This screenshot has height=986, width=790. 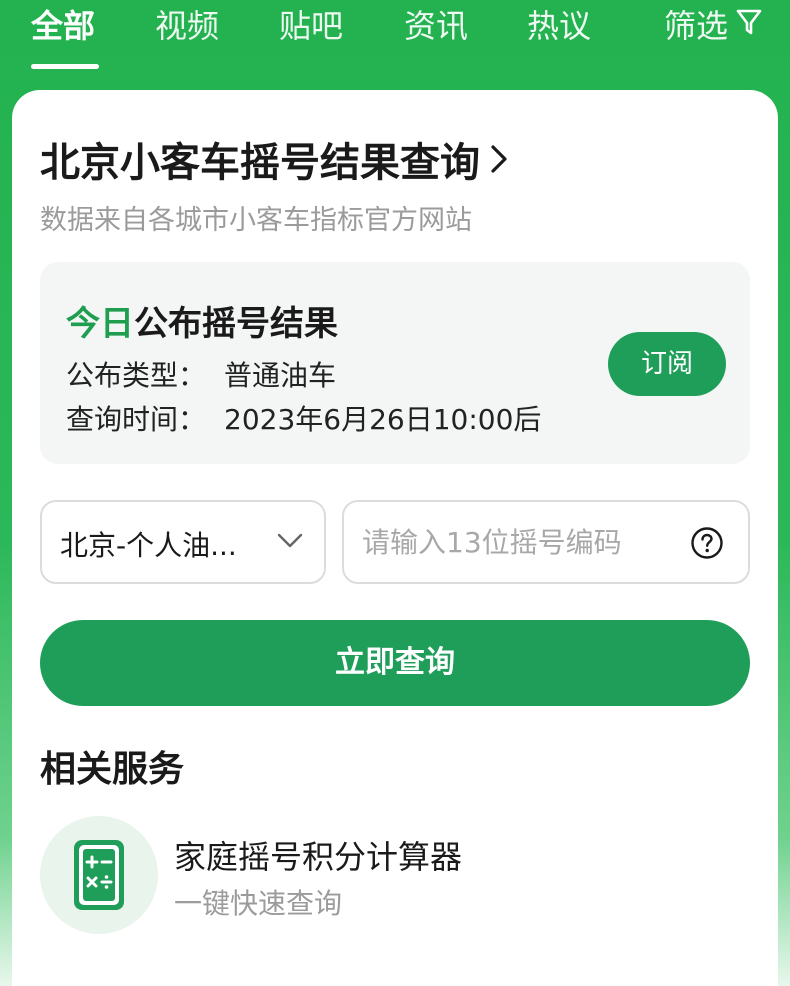 I want to click on filter-icon, so click(x=749, y=25).